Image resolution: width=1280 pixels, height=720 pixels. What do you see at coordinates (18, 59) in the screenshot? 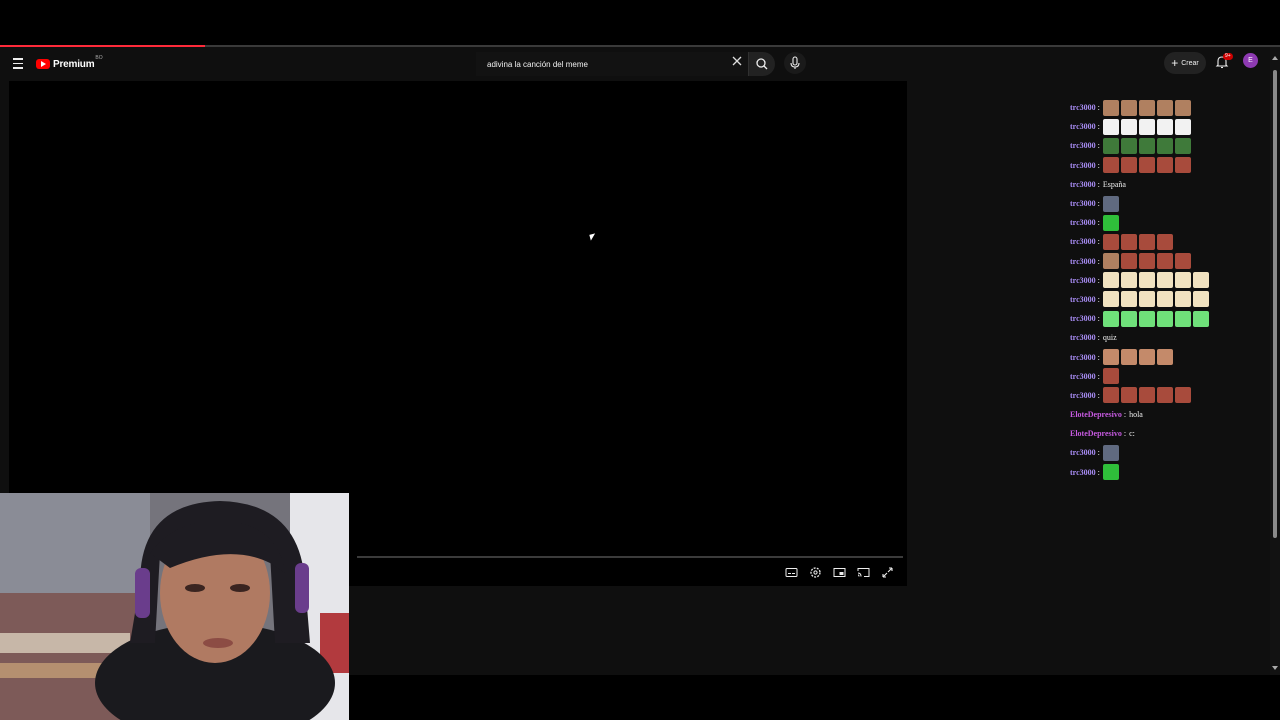
I see `menu-icon` at bounding box center [18, 59].